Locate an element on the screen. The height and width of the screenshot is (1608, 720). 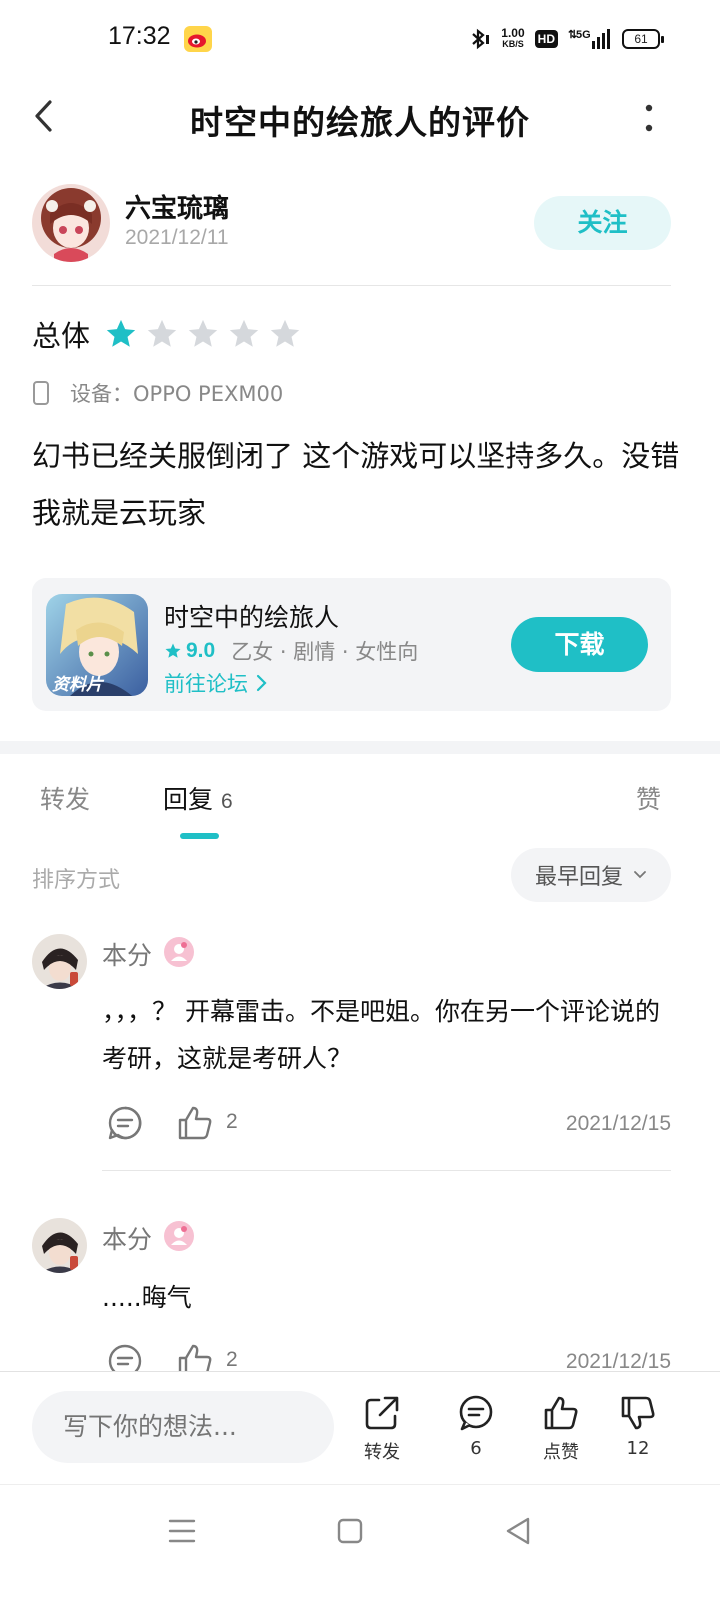
network-speed: 1.00 KB/S is located at coordinates (513, 38).